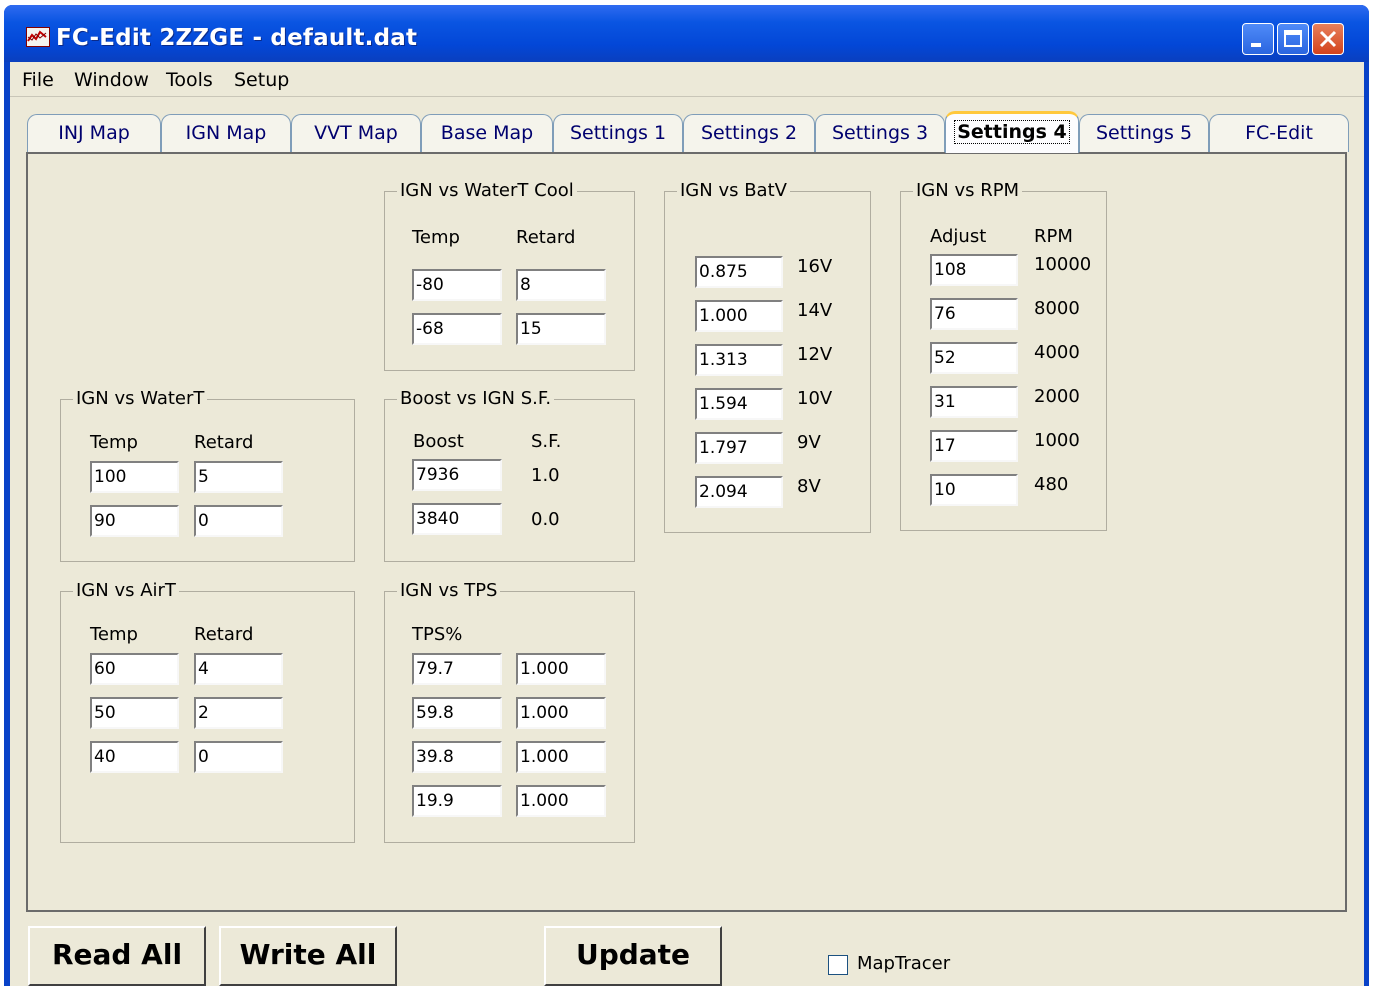 The image size is (1377, 986). What do you see at coordinates (487, 190) in the screenshot?
I see `group-title: IGN vs WaterT Cool` at bounding box center [487, 190].